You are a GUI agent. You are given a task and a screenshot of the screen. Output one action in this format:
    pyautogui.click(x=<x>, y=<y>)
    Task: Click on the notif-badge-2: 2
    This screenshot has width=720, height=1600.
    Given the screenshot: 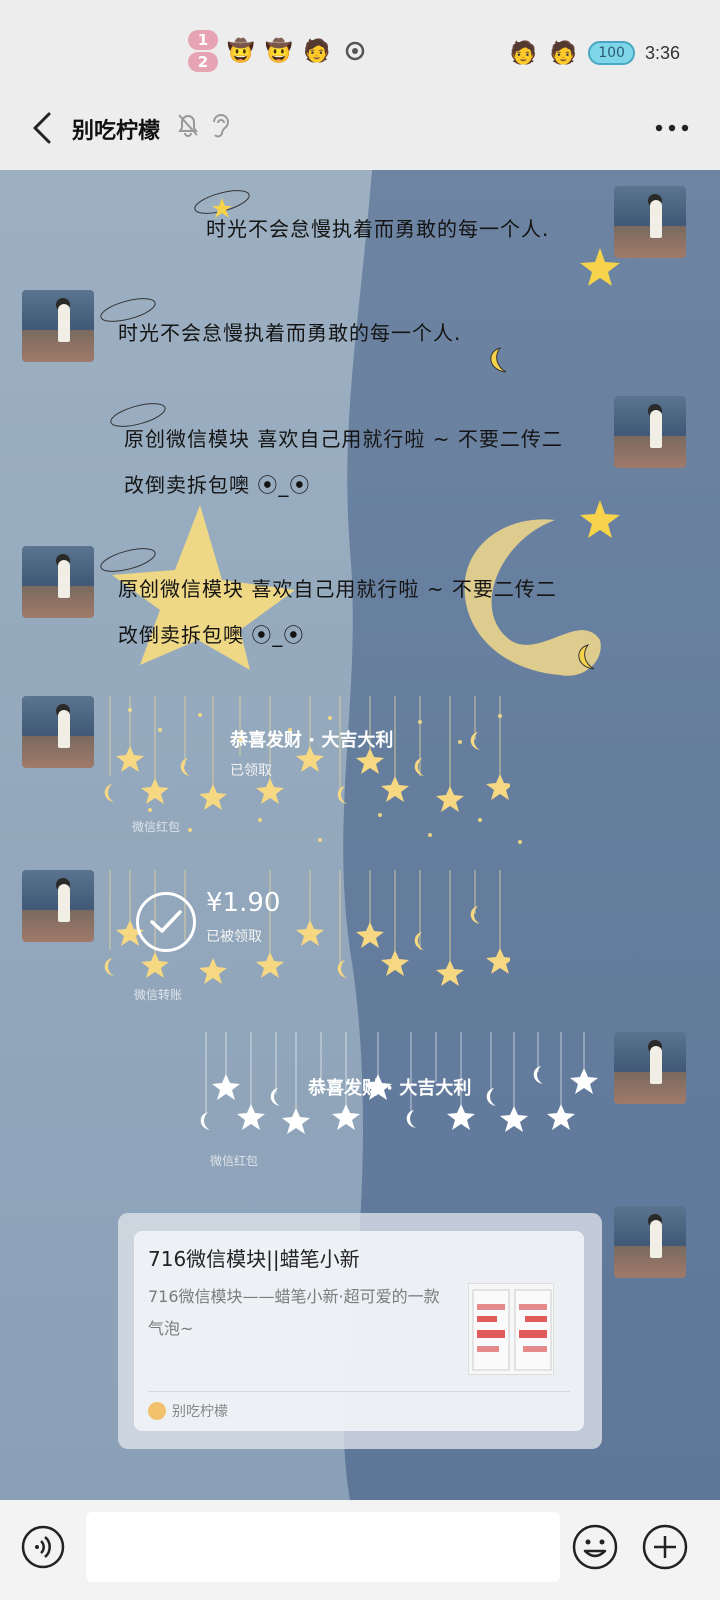 What is the action you would take?
    pyautogui.click(x=203, y=62)
    